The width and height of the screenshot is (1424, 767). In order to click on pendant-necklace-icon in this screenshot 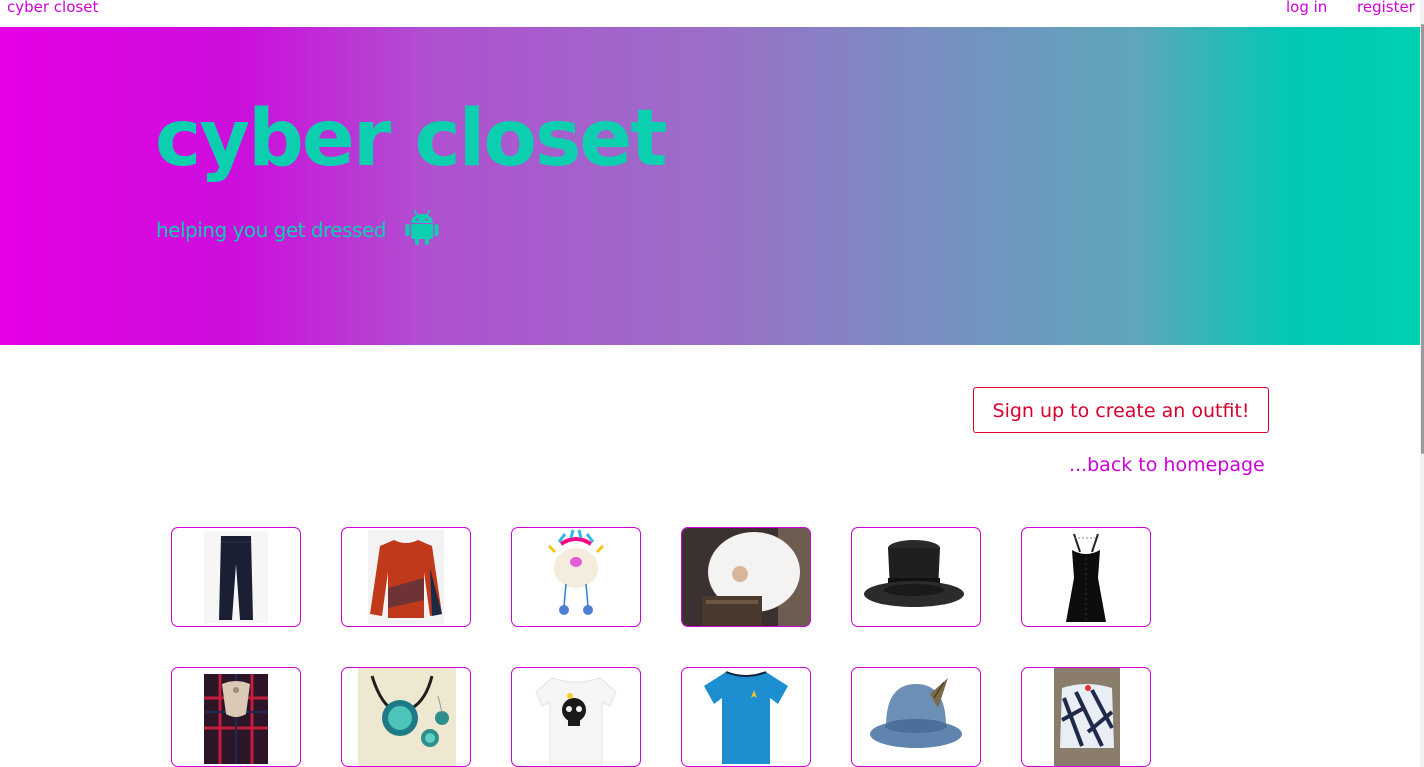, I will do `click(407, 717)`.